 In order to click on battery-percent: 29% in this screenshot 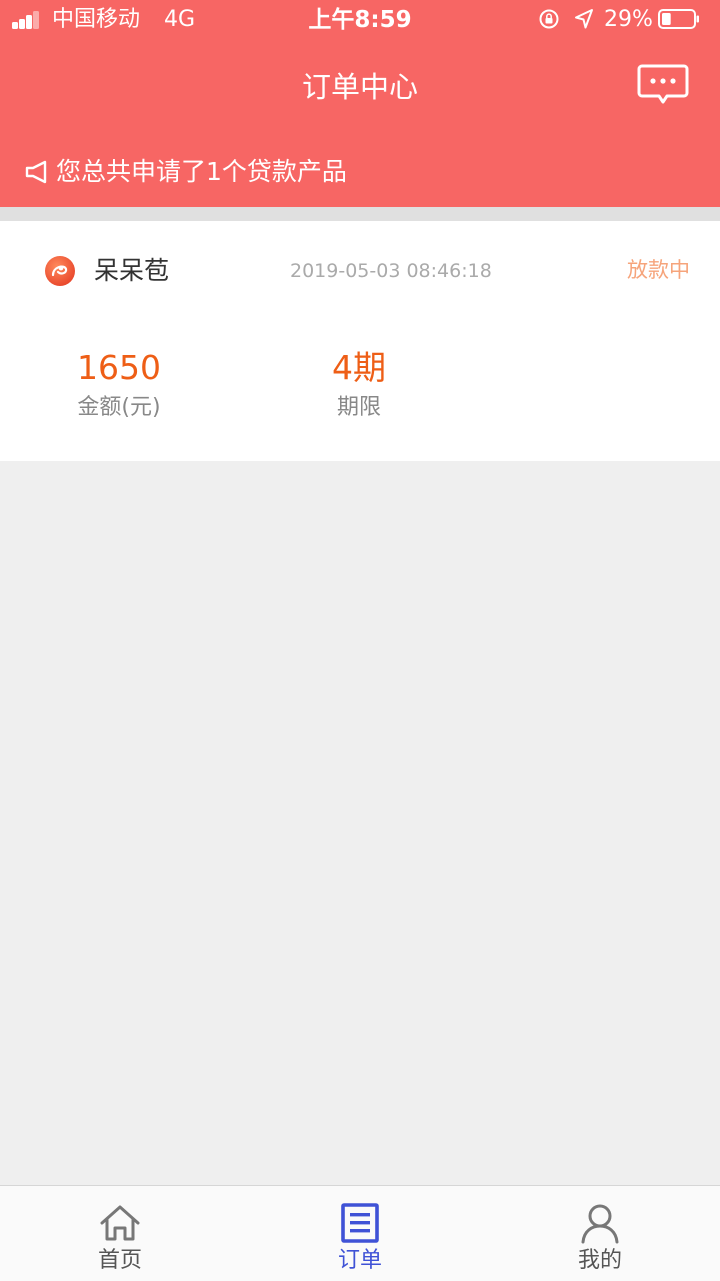, I will do `click(628, 19)`.